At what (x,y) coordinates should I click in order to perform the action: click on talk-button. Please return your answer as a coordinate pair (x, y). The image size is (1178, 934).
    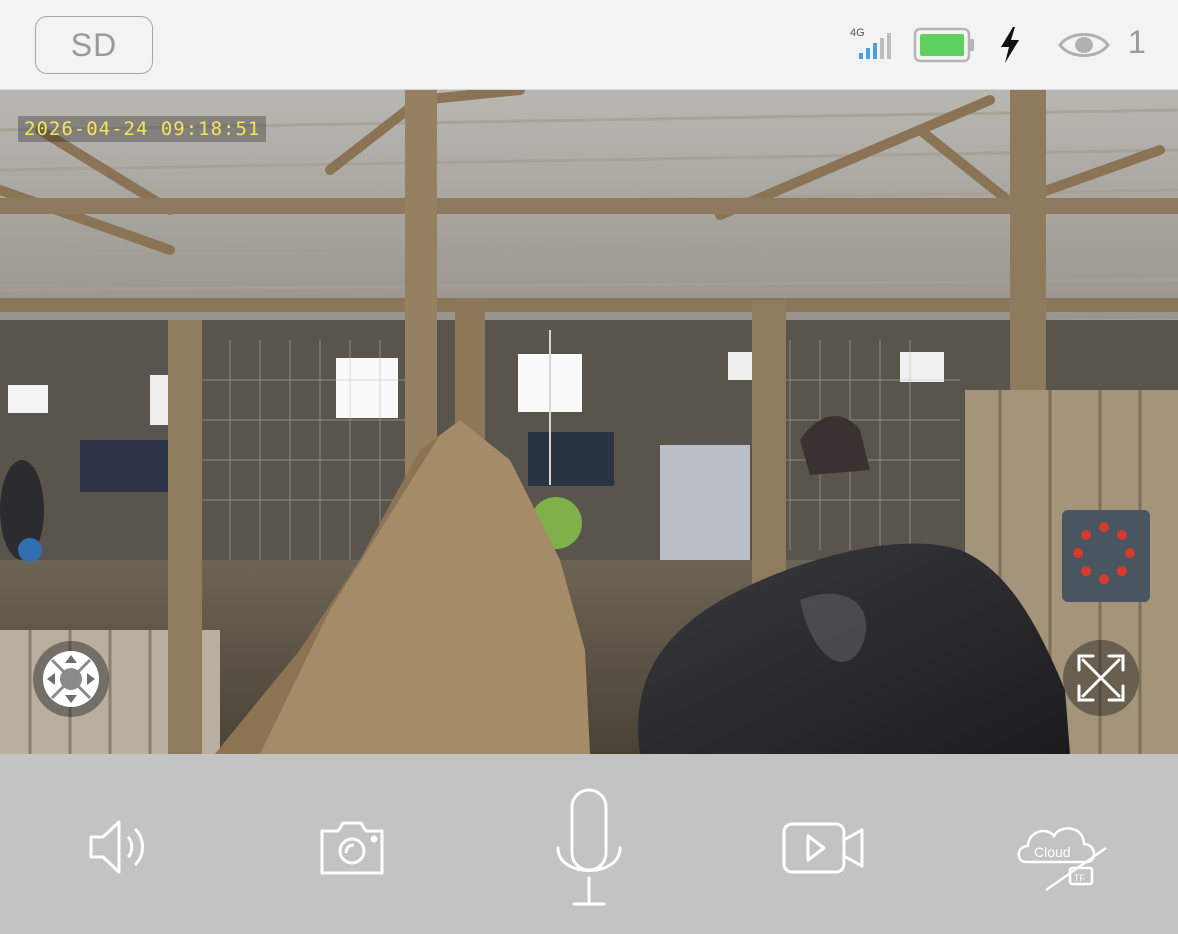
    Looking at the image, I should click on (589, 848).